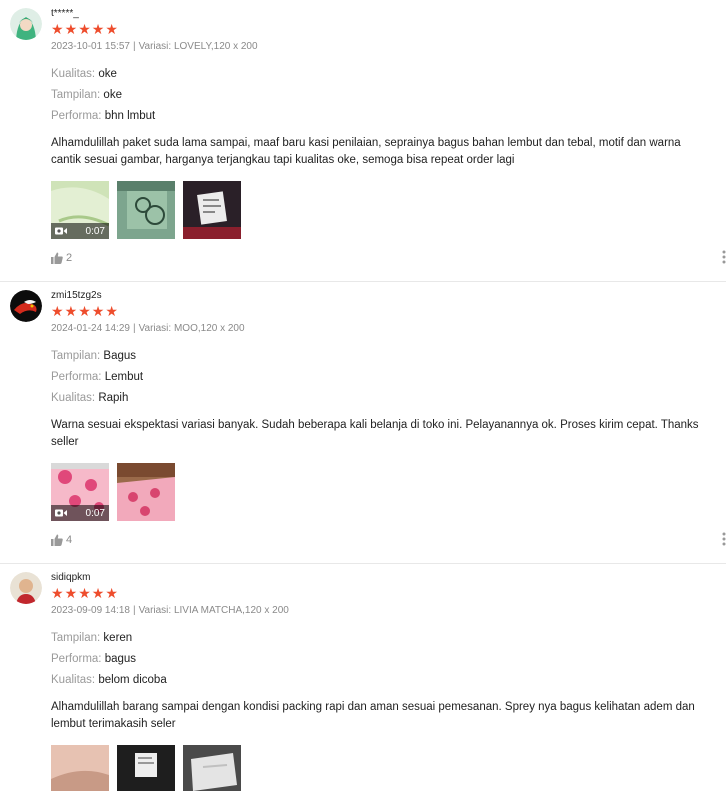 Image resolution: width=726 pixels, height=791 pixels. I want to click on review-author: t*****_, so click(65, 13).